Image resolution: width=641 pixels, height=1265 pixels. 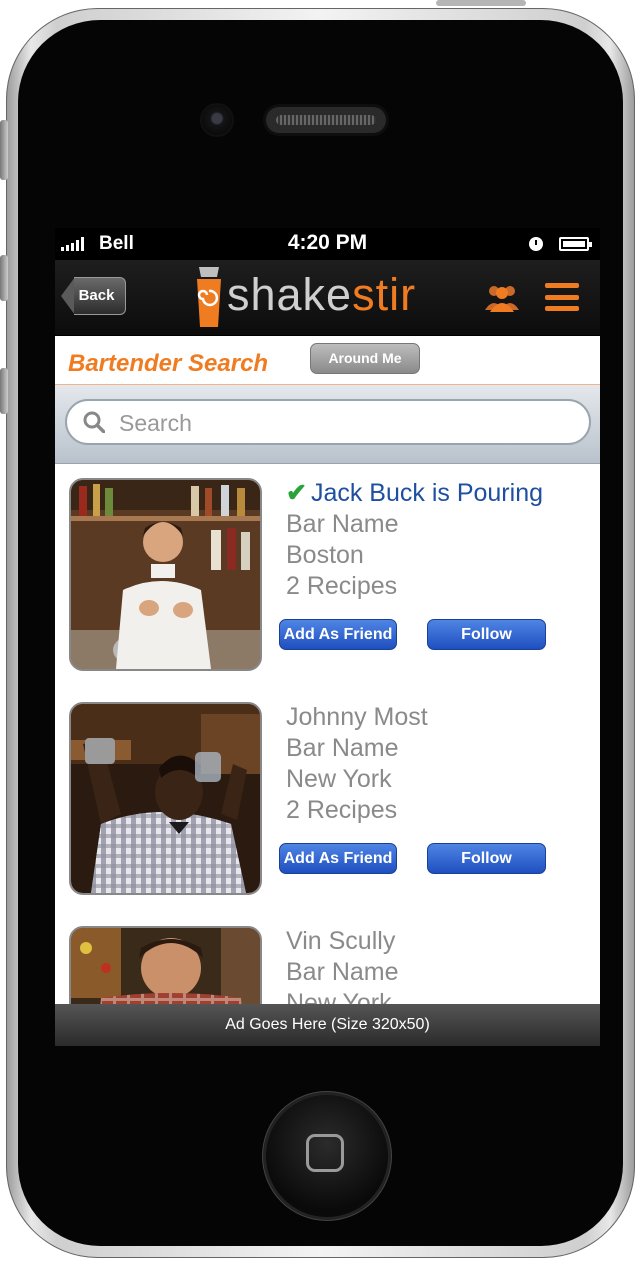 I want to click on app-logo: shakestir, so click(x=321, y=295).